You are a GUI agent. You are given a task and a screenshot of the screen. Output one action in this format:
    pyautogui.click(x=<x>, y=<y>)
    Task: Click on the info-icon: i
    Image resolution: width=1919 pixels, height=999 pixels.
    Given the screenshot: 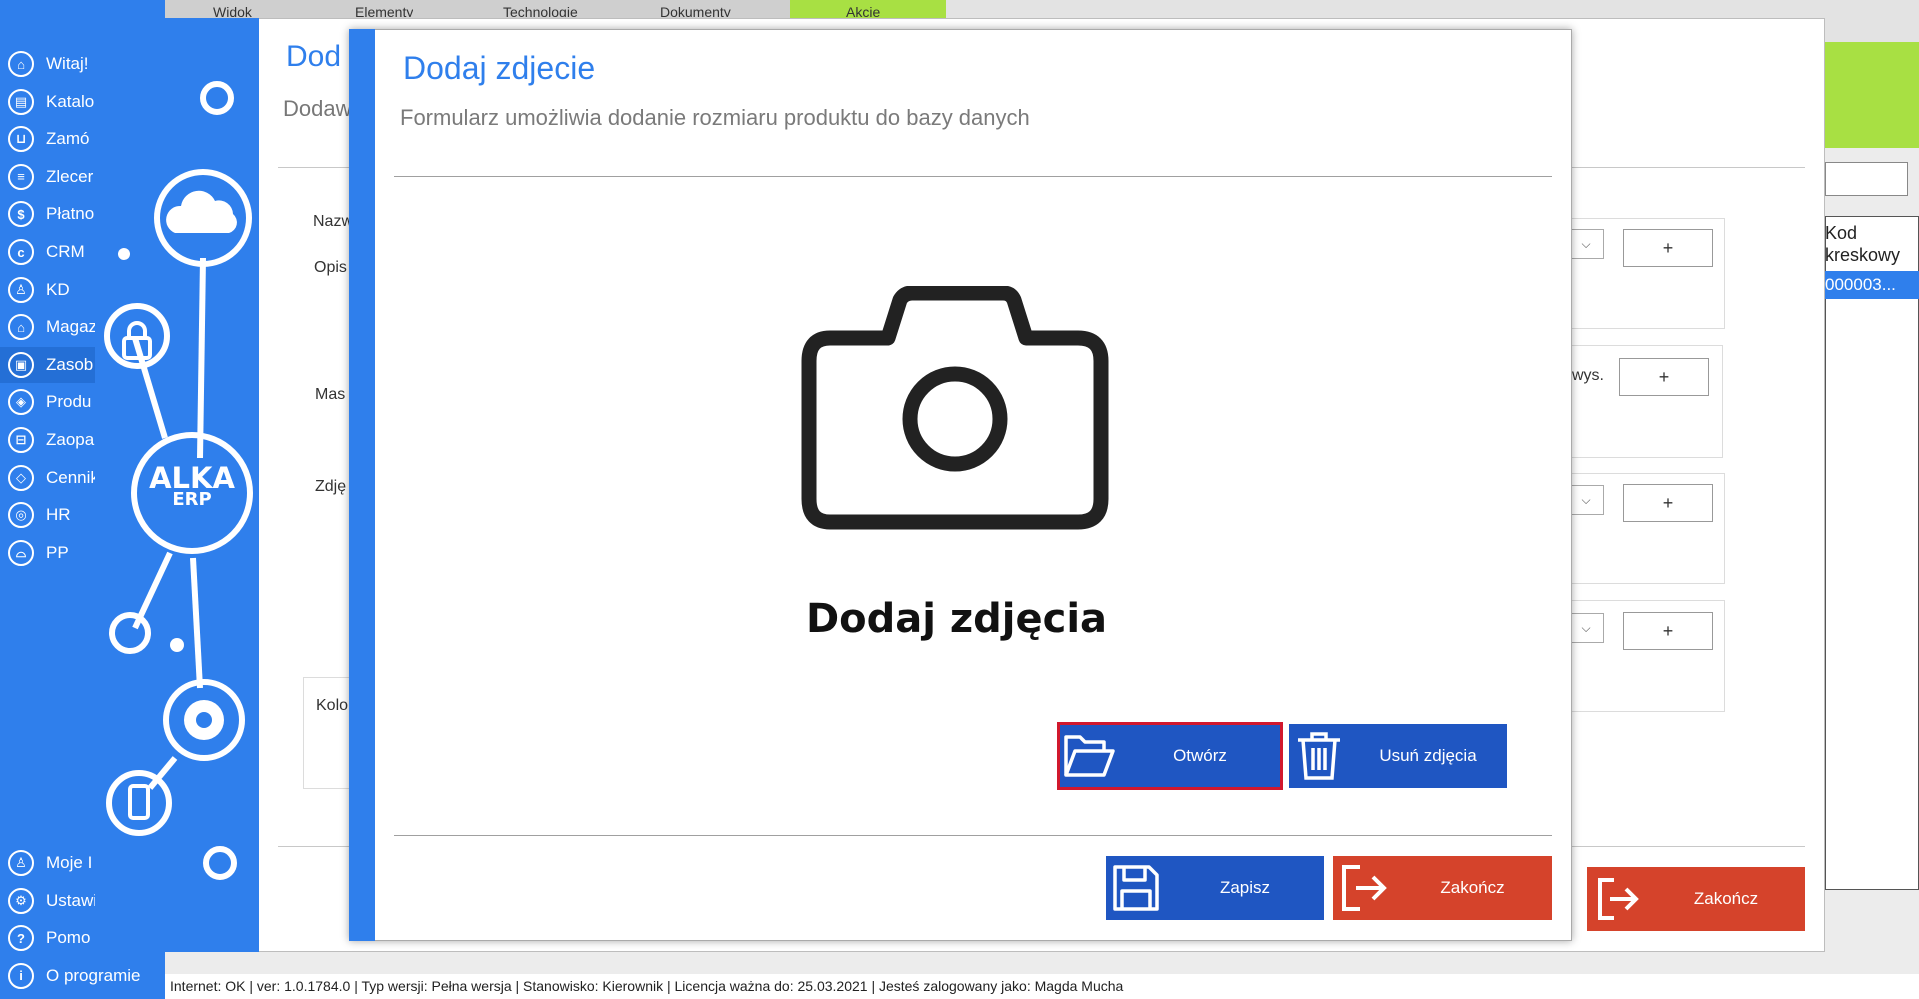 What is the action you would take?
    pyautogui.click(x=21, y=975)
    